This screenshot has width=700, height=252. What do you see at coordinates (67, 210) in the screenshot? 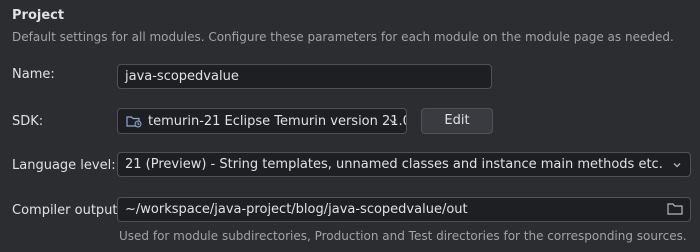
I see `compiler-output-label: Compiler output:` at bounding box center [67, 210].